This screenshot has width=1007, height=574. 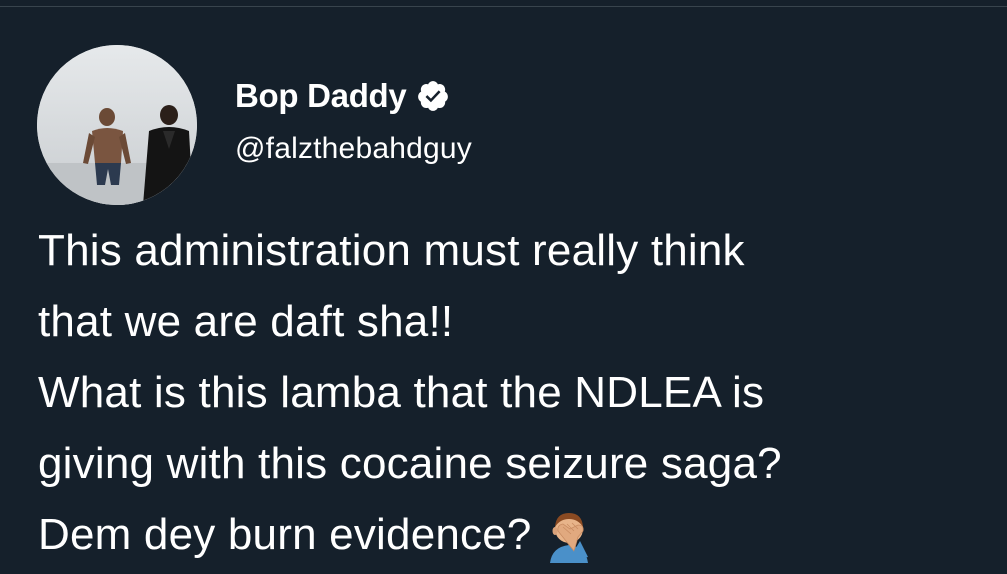 What do you see at coordinates (503, 6) in the screenshot?
I see `top-divider` at bounding box center [503, 6].